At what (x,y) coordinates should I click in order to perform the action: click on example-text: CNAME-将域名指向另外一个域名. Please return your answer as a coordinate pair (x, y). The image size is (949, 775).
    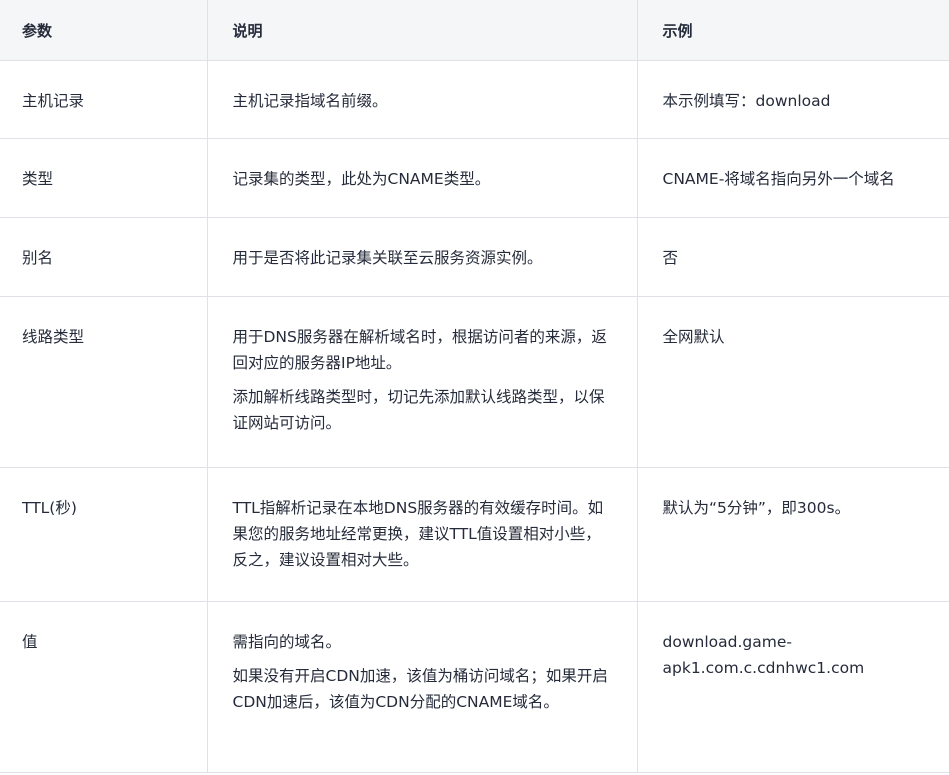
    Looking at the image, I should click on (778, 179).